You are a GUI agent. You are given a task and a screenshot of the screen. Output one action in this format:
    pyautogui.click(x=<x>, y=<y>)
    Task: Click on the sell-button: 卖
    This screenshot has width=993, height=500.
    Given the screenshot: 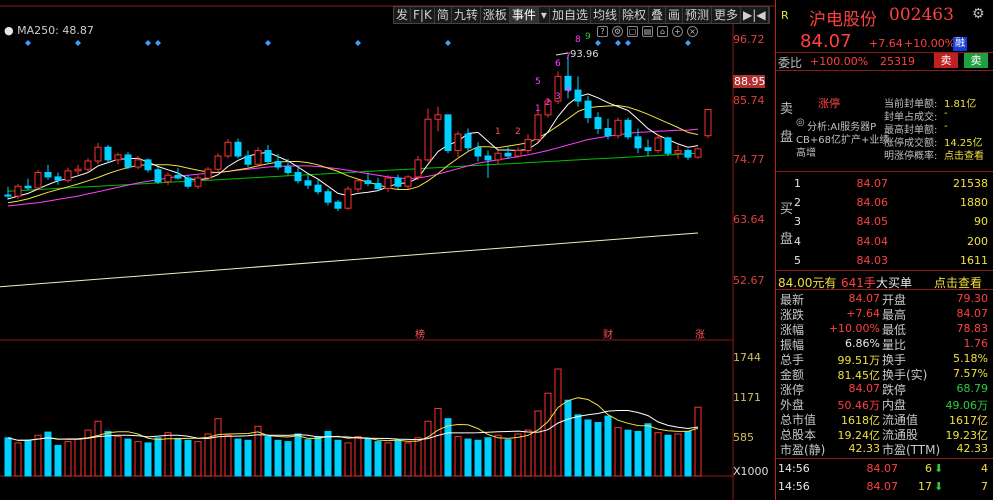 What is the action you would take?
    pyautogui.click(x=946, y=60)
    